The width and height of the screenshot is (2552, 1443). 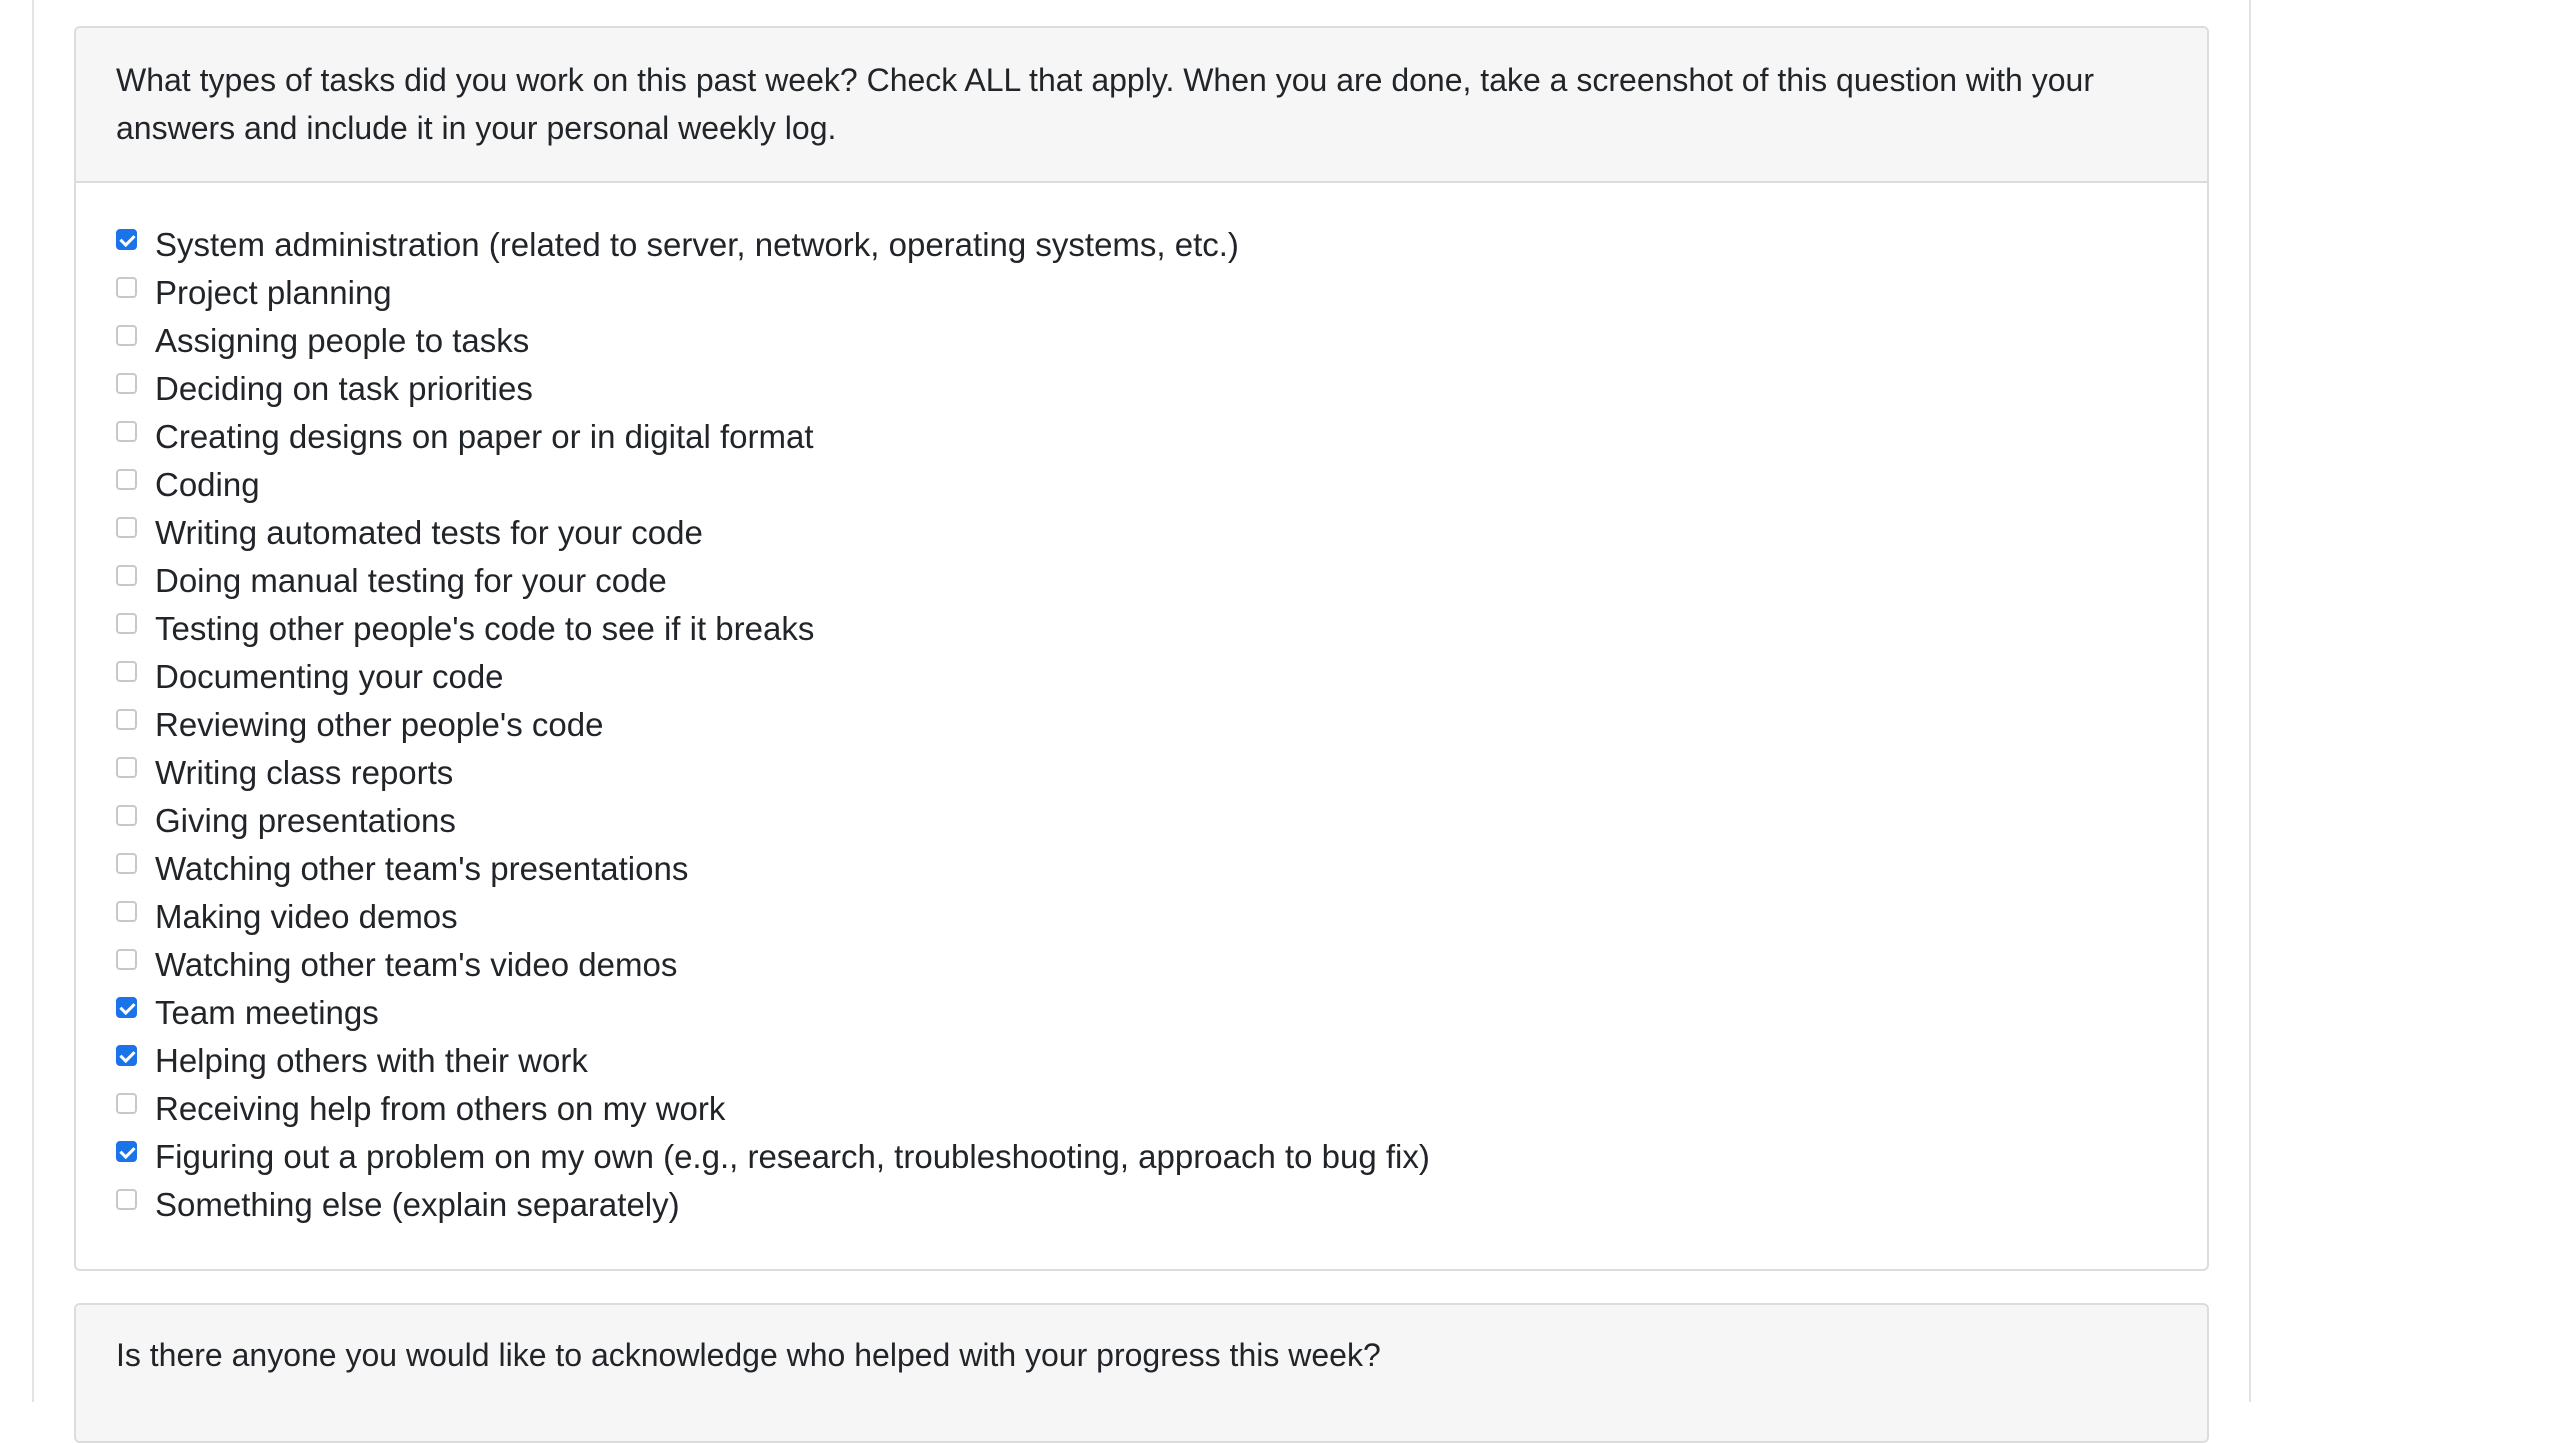 What do you see at coordinates (1161, 581) in the screenshot?
I see `task-option: Doing manual testing for your code` at bounding box center [1161, 581].